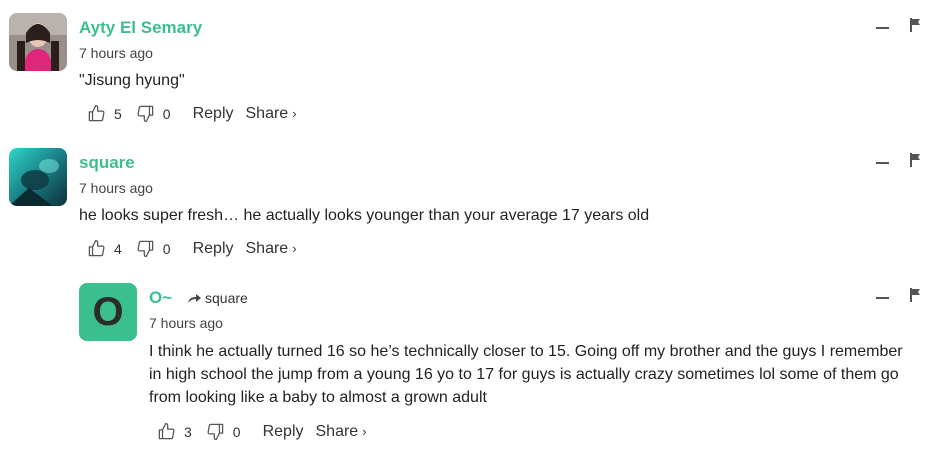  I want to click on comment-actions: 3 0 Reply Share ›, so click(262, 431).